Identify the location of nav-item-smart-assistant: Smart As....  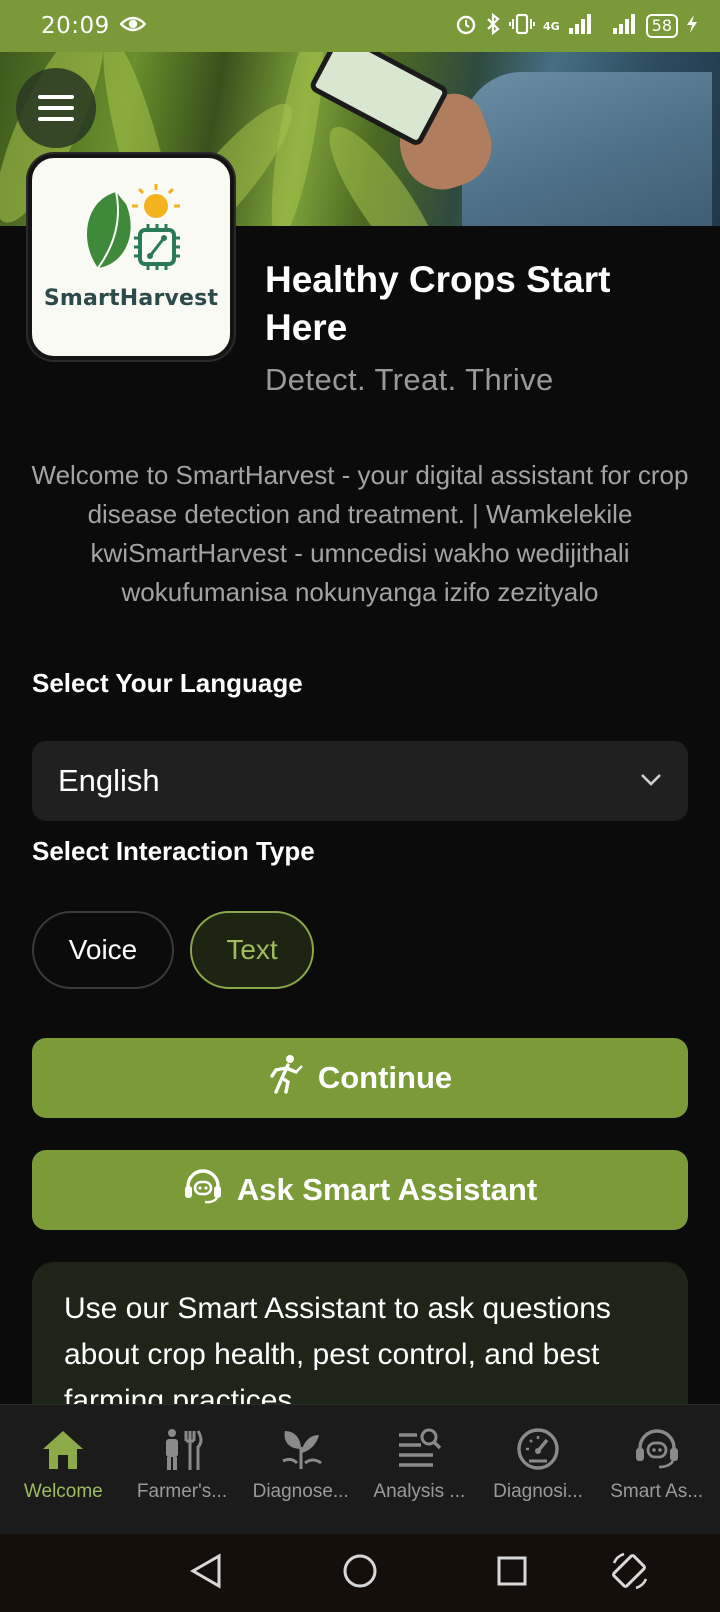
(656, 1469).